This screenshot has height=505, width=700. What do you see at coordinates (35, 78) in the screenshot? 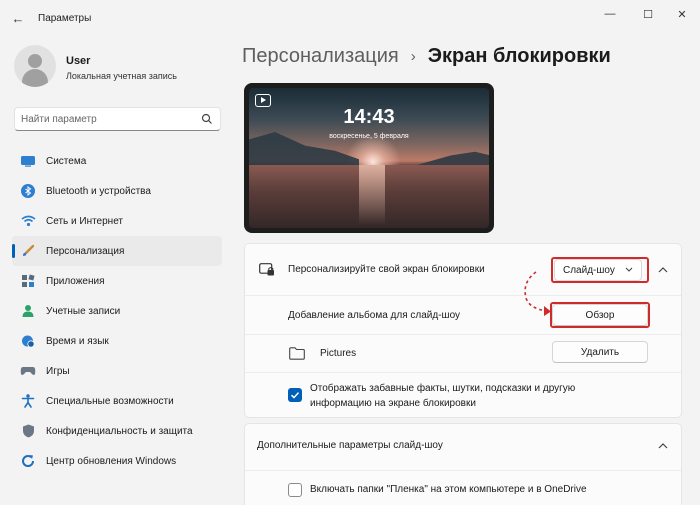
I see `avatar-body` at bounding box center [35, 78].